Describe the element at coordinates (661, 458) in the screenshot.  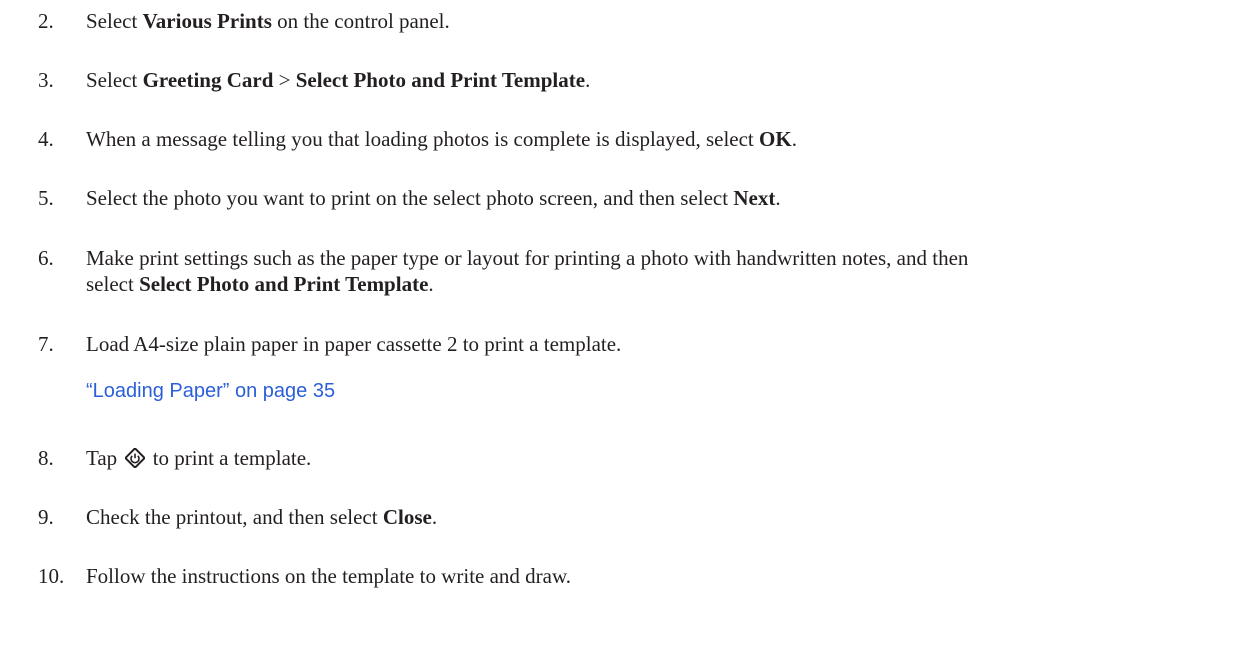
I see `step-text: Tap to print a template.` at that location.